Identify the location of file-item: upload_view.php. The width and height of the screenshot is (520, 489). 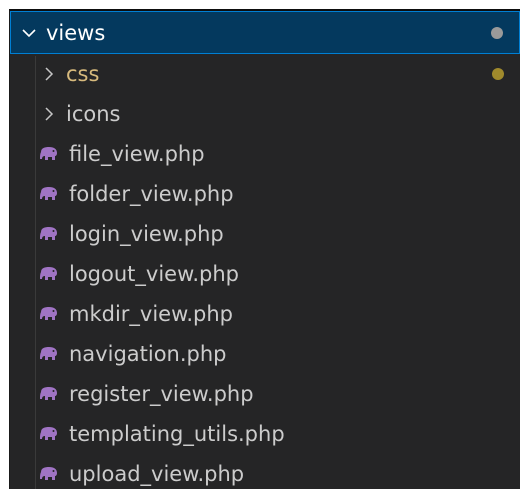
(265, 471).